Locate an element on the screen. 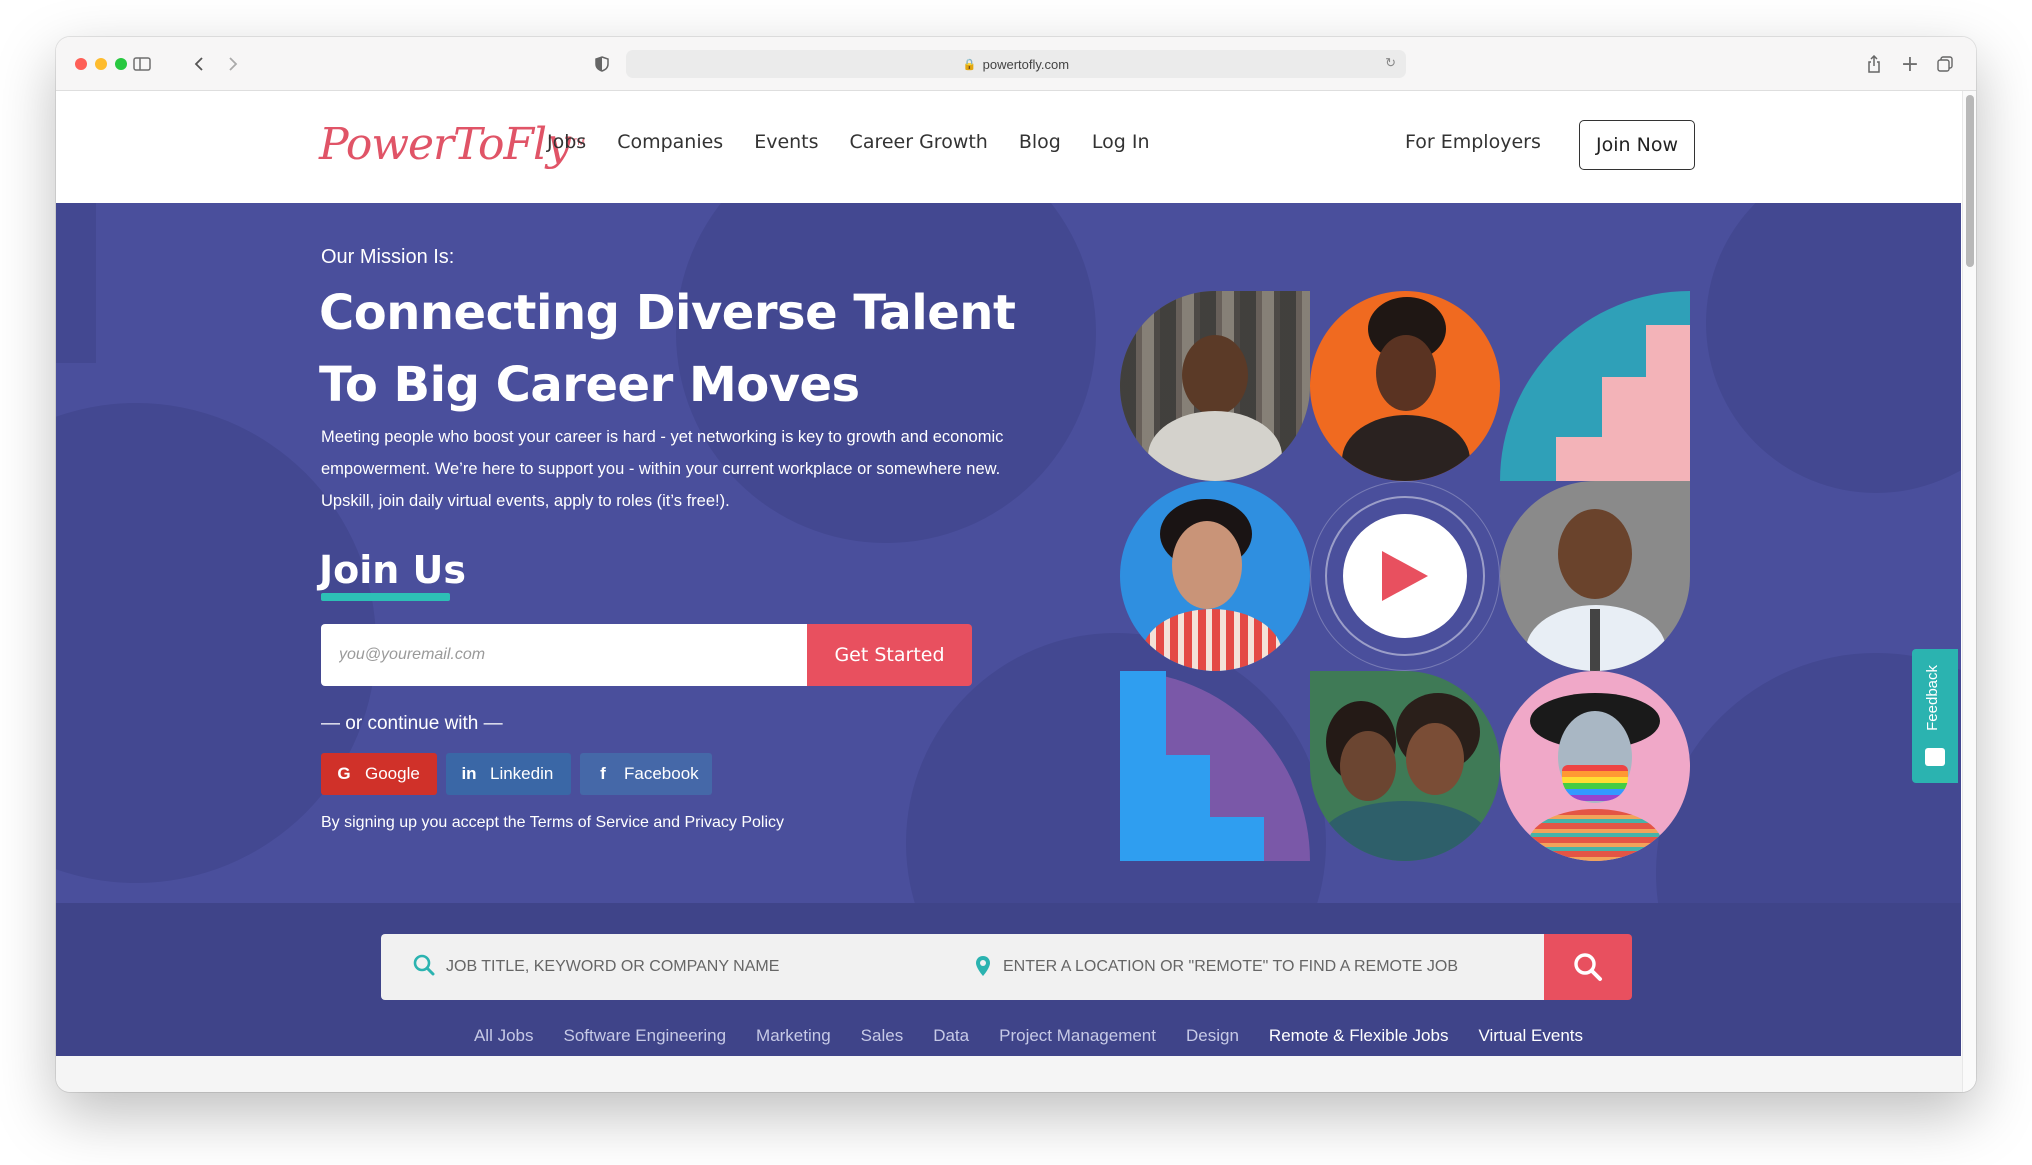  get-started-button: Get Started is located at coordinates (889, 655).